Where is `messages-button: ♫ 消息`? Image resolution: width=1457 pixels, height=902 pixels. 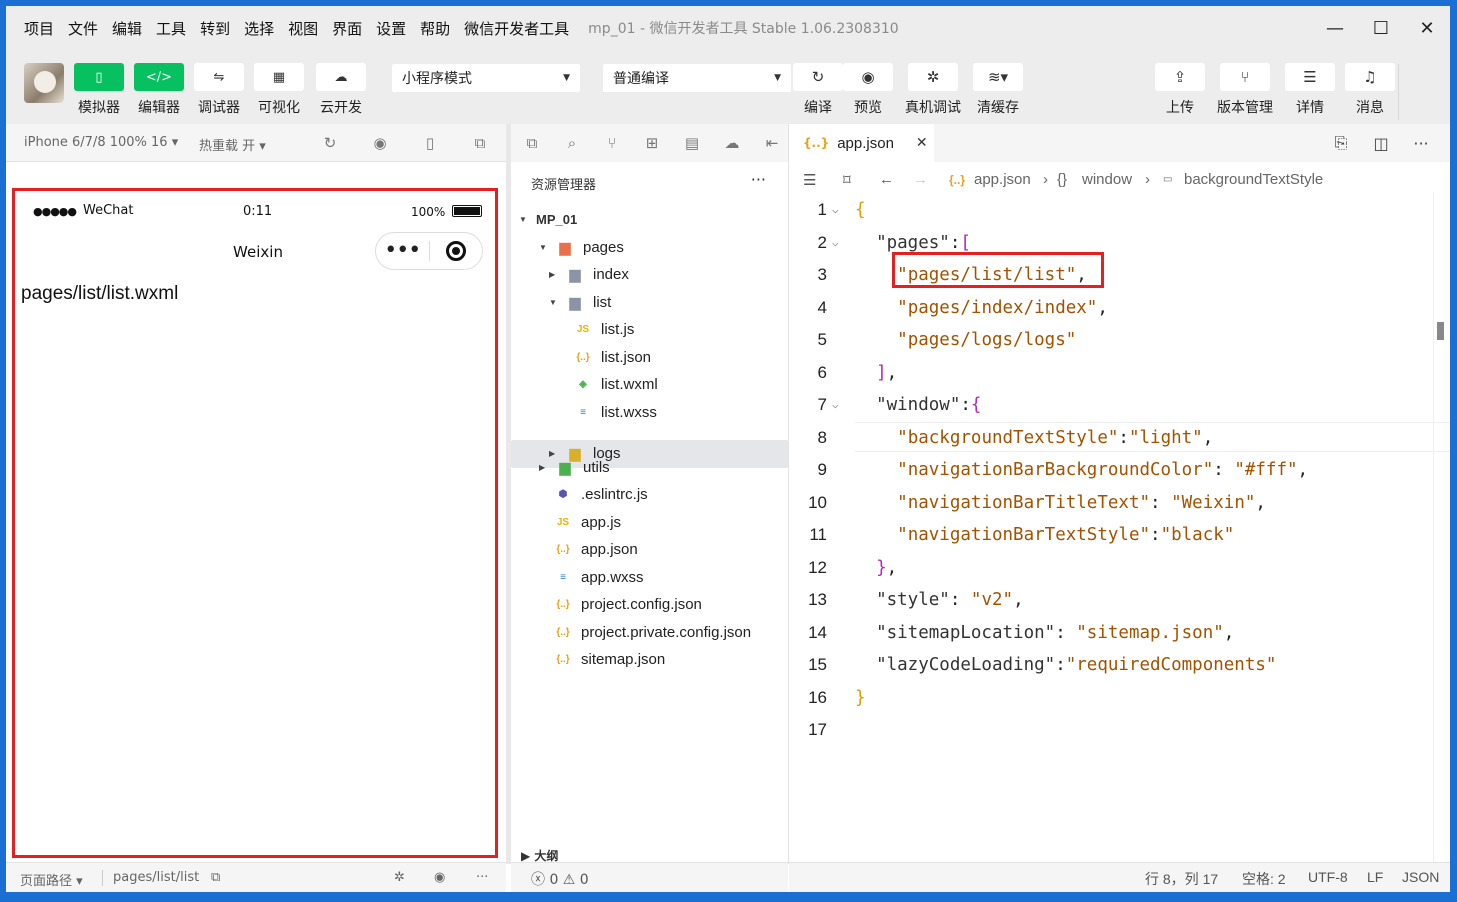
messages-button: ♫ 消息 is located at coordinates (1370, 90).